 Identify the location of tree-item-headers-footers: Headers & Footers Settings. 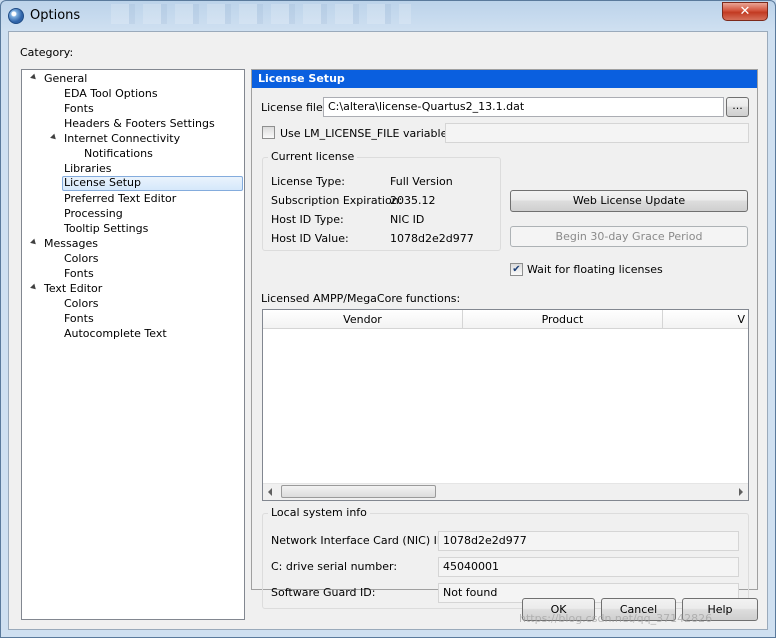
(139, 124).